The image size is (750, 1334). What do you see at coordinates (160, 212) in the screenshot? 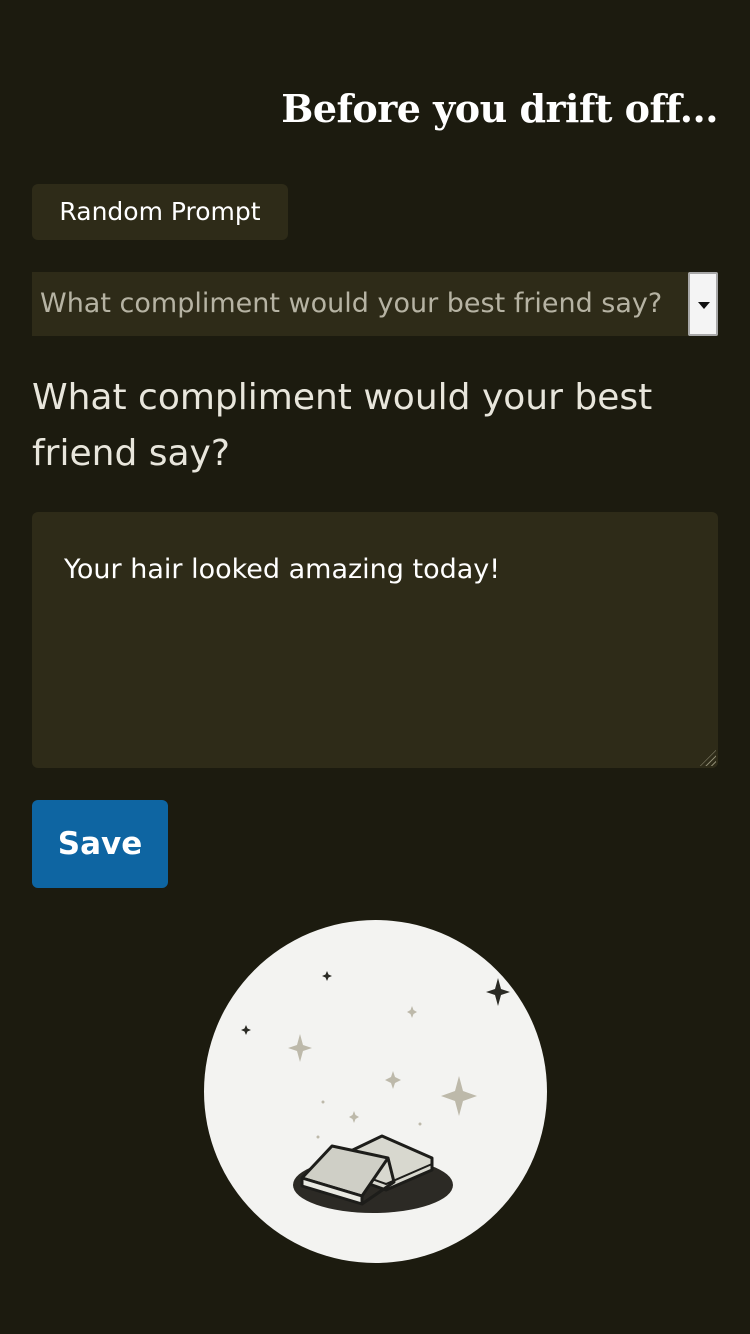
I see `random-prompt-button: Random Prompt` at bounding box center [160, 212].